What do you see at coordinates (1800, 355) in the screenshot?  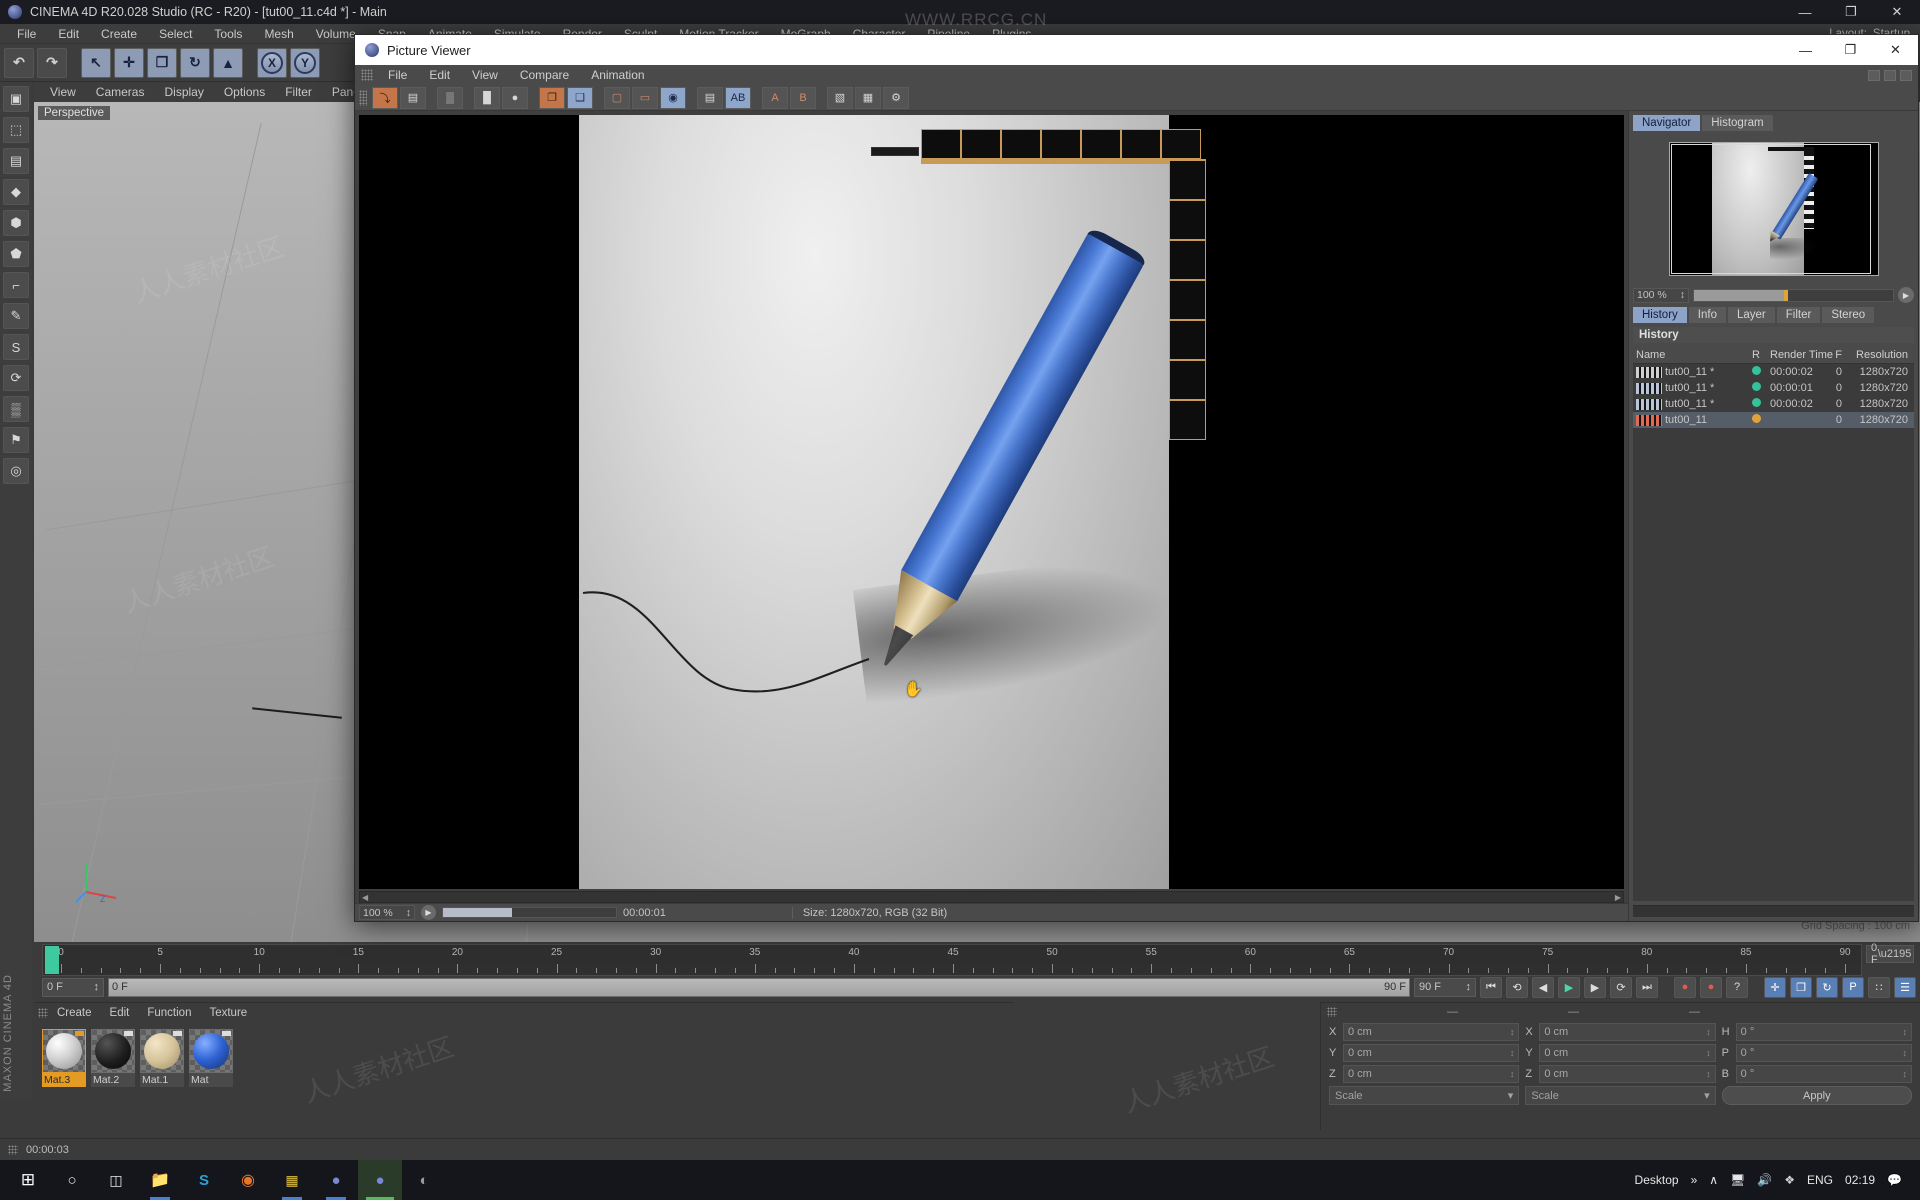 I see `history-col-render-time: Render Time` at bounding box center [1800, 355].